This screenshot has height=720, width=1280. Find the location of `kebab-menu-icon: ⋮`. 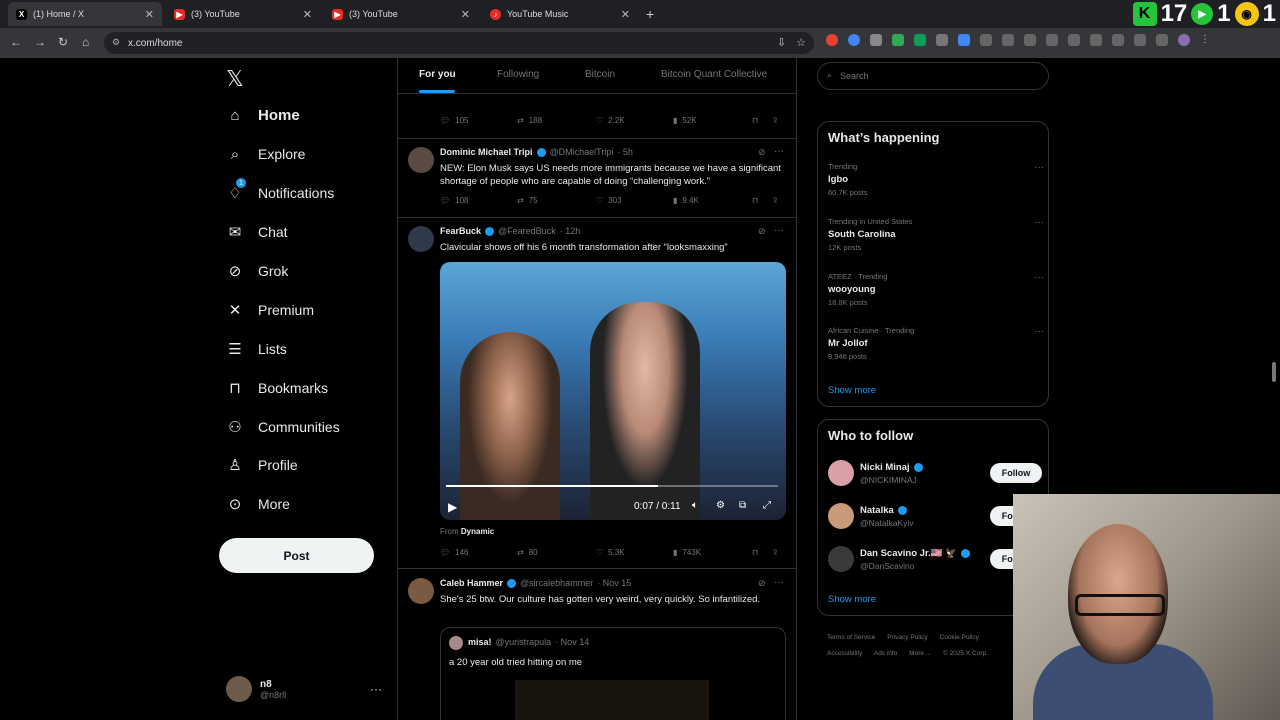

kebab-menu-icon: ⋮ is located at coordinates (1206, 40).